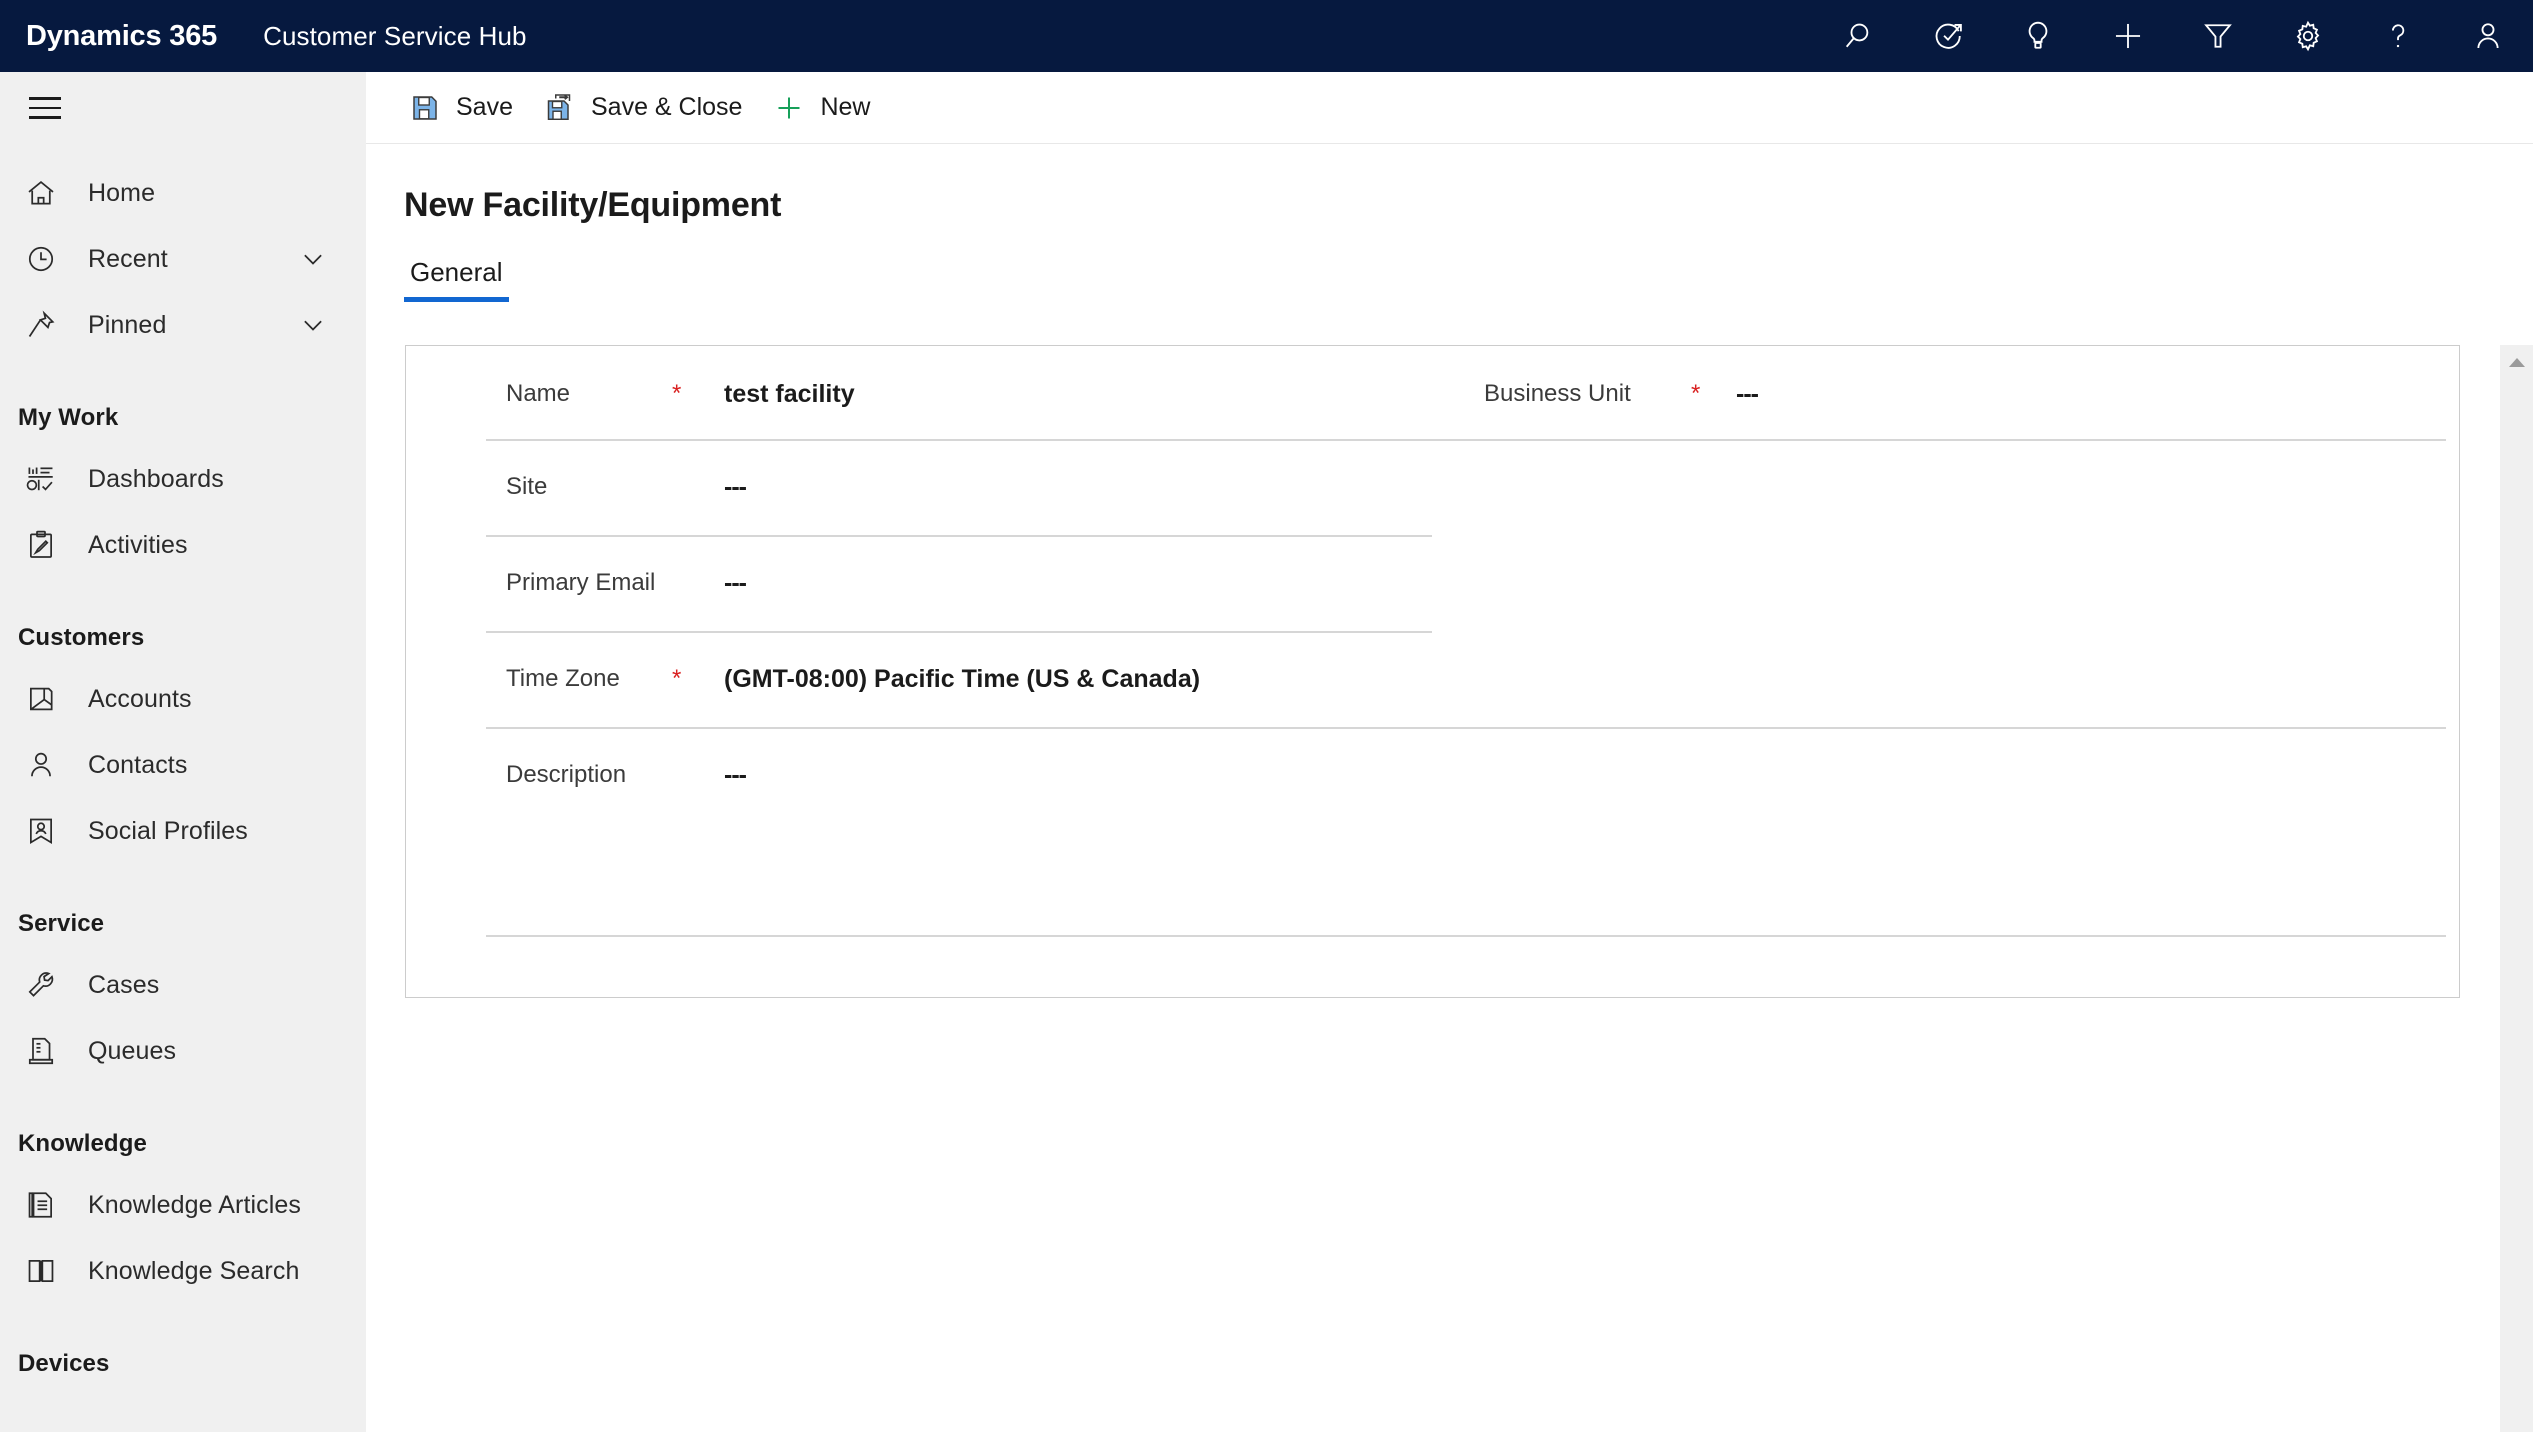  What do you see at coordinates (183, 479) in the screenshot?
I see `sidebar-item-dashboards: Dashboards` at bounding box center [183, 479].